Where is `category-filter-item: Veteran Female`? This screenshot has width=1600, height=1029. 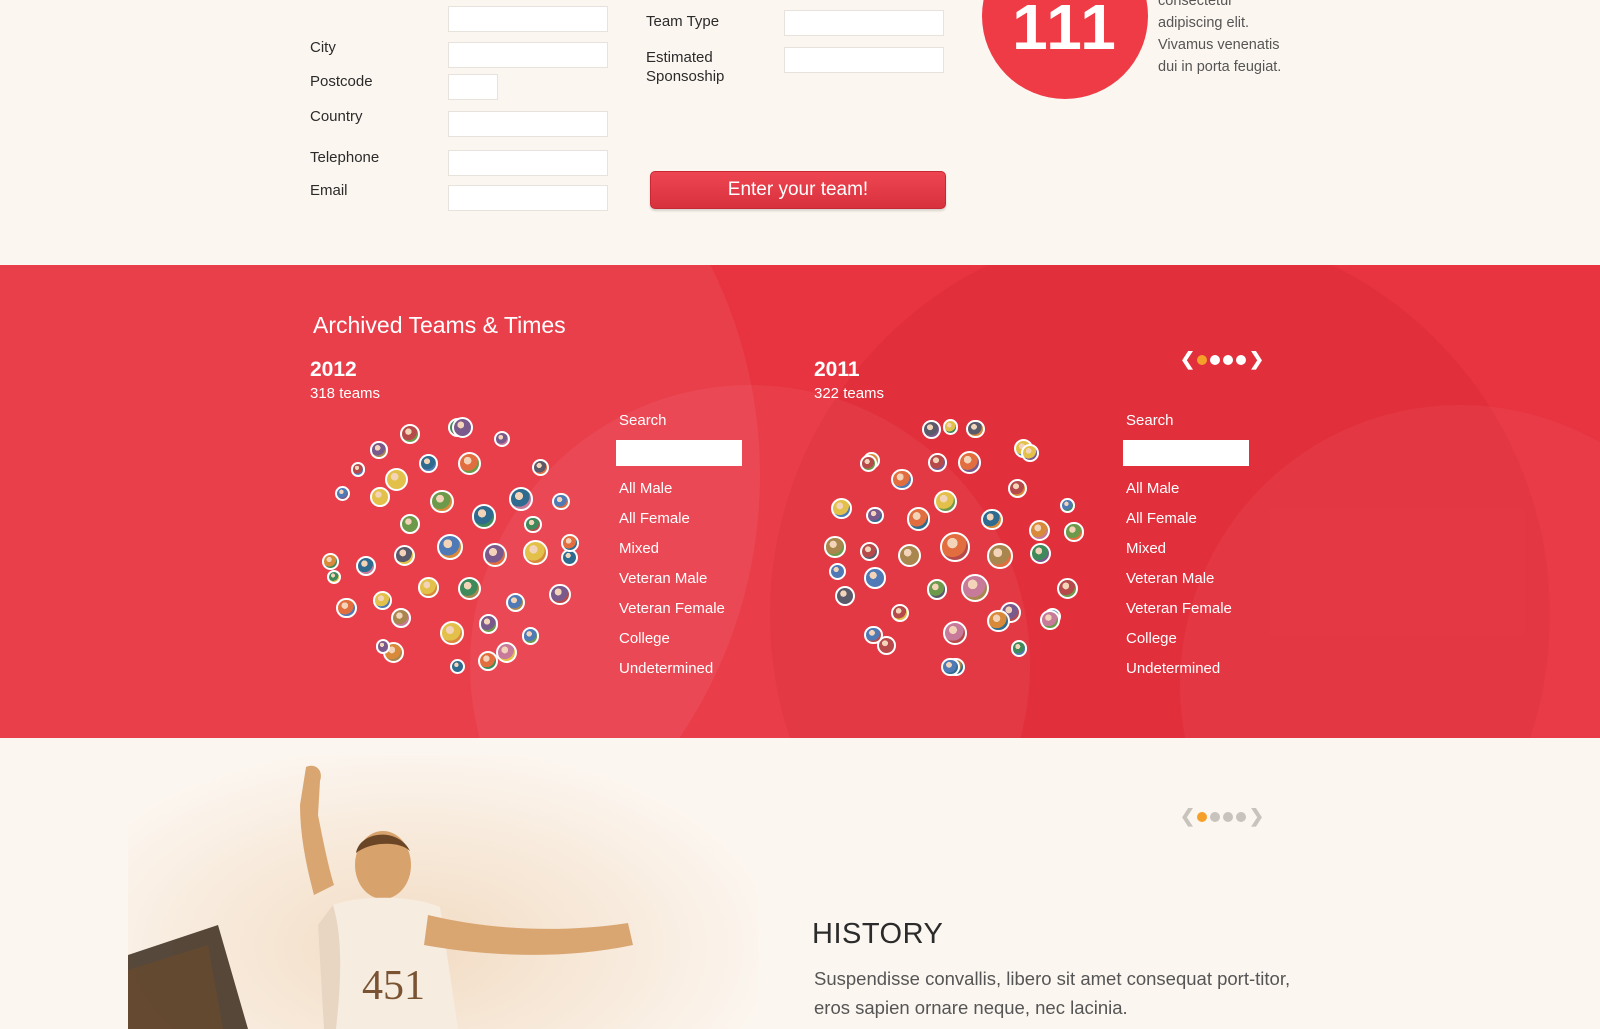 category-filter-item: Veteran Female is located at coordinates (1179, 614).